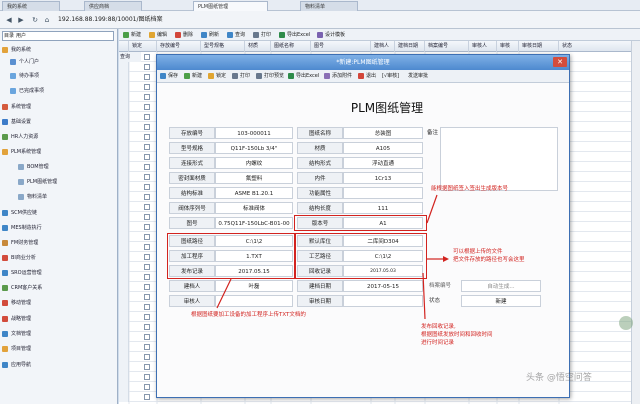 This screenshot has height=404, width=640. What do you see at coordinates (294, 35) in the screenshot?
I see `export-excel-button: 导出Excel` at bounding box center [294, 35].